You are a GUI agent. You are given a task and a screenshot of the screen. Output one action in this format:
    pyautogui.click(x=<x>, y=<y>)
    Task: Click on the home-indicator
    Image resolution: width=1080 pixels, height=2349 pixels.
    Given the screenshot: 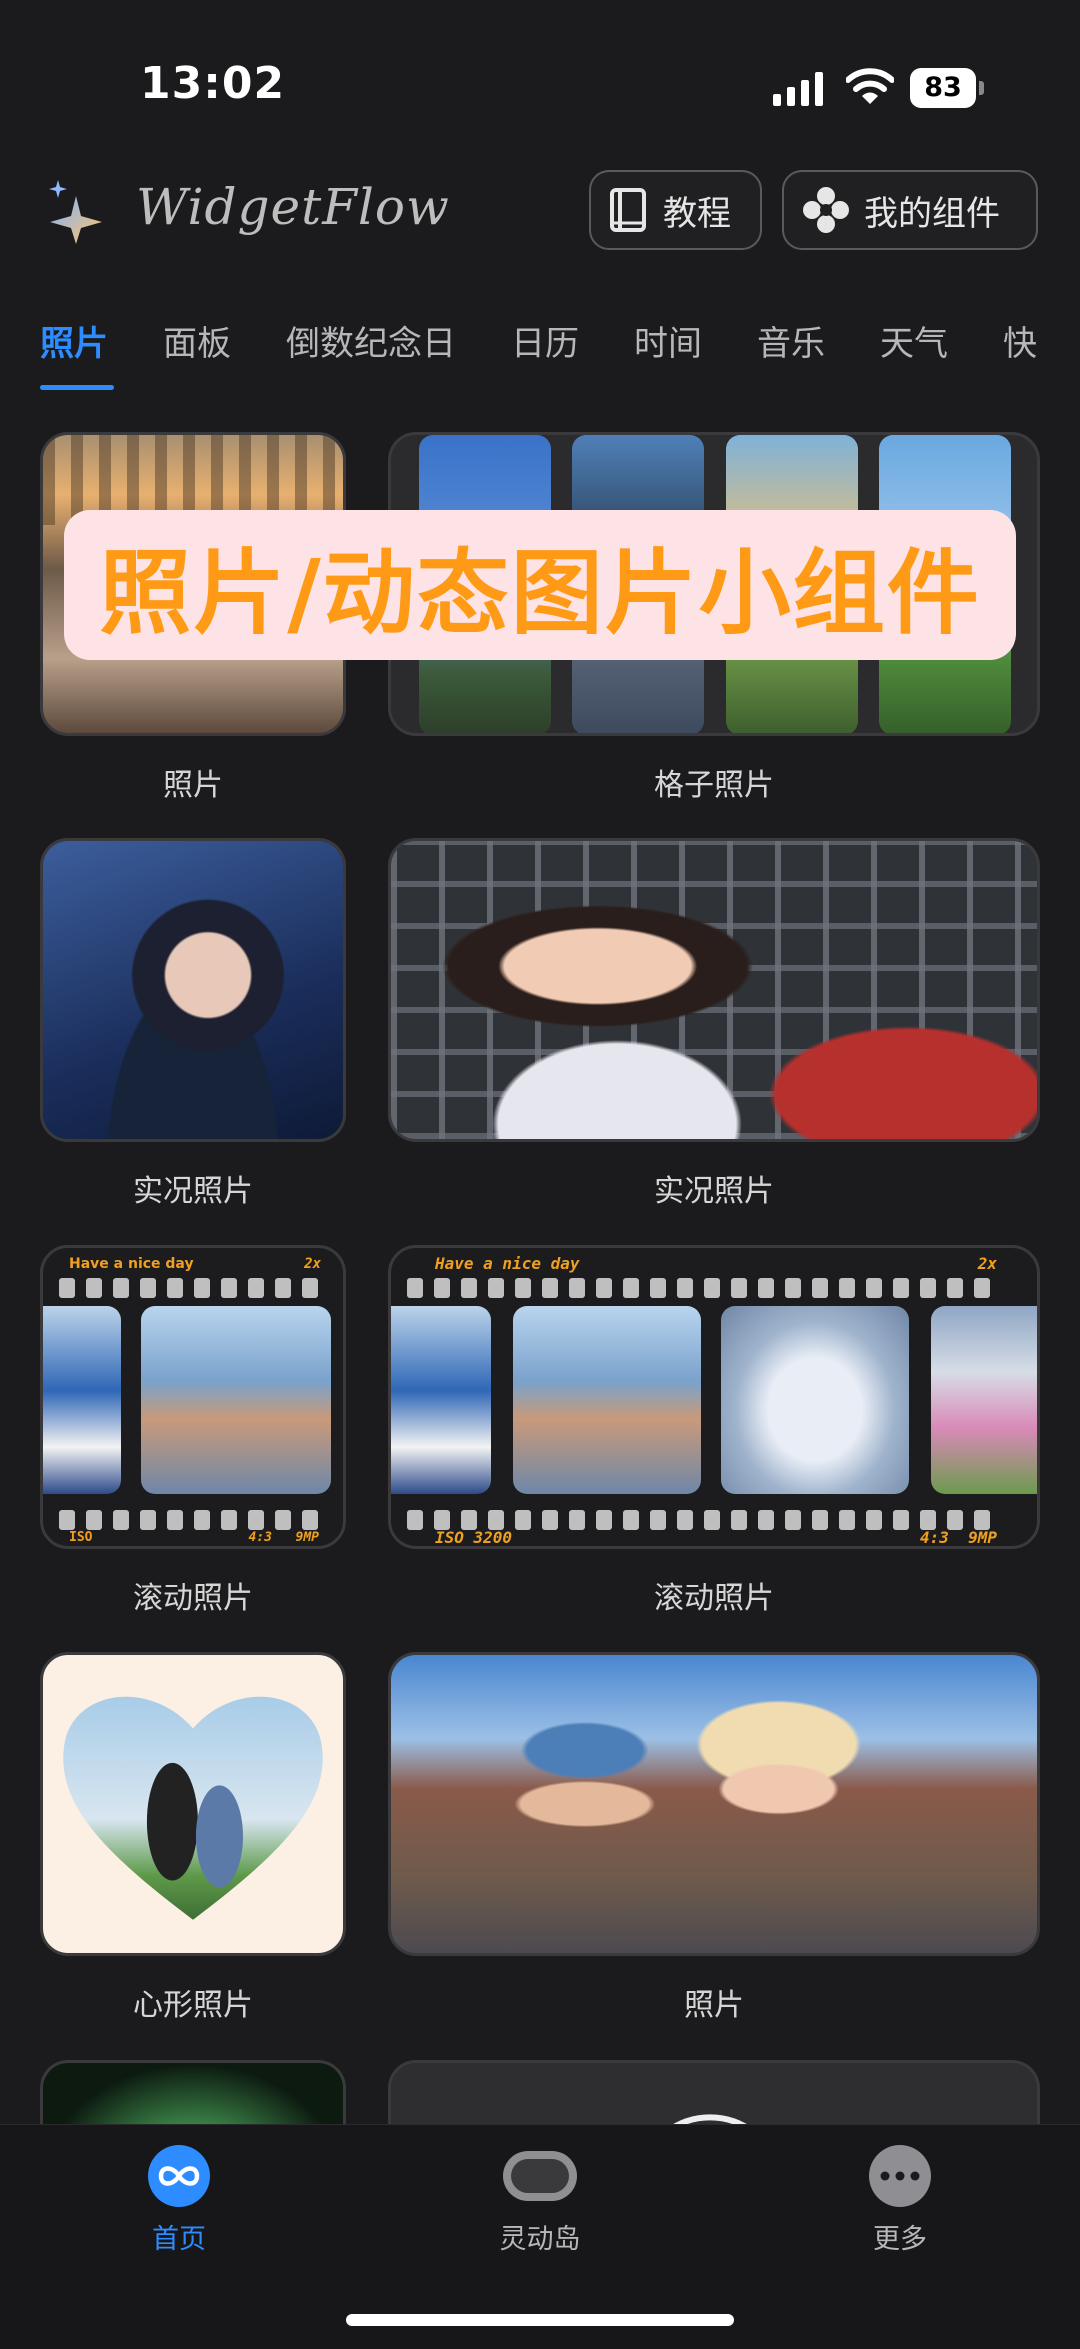 What is the action you would take?
    pyautogui.click(x=540, y=2320)
    